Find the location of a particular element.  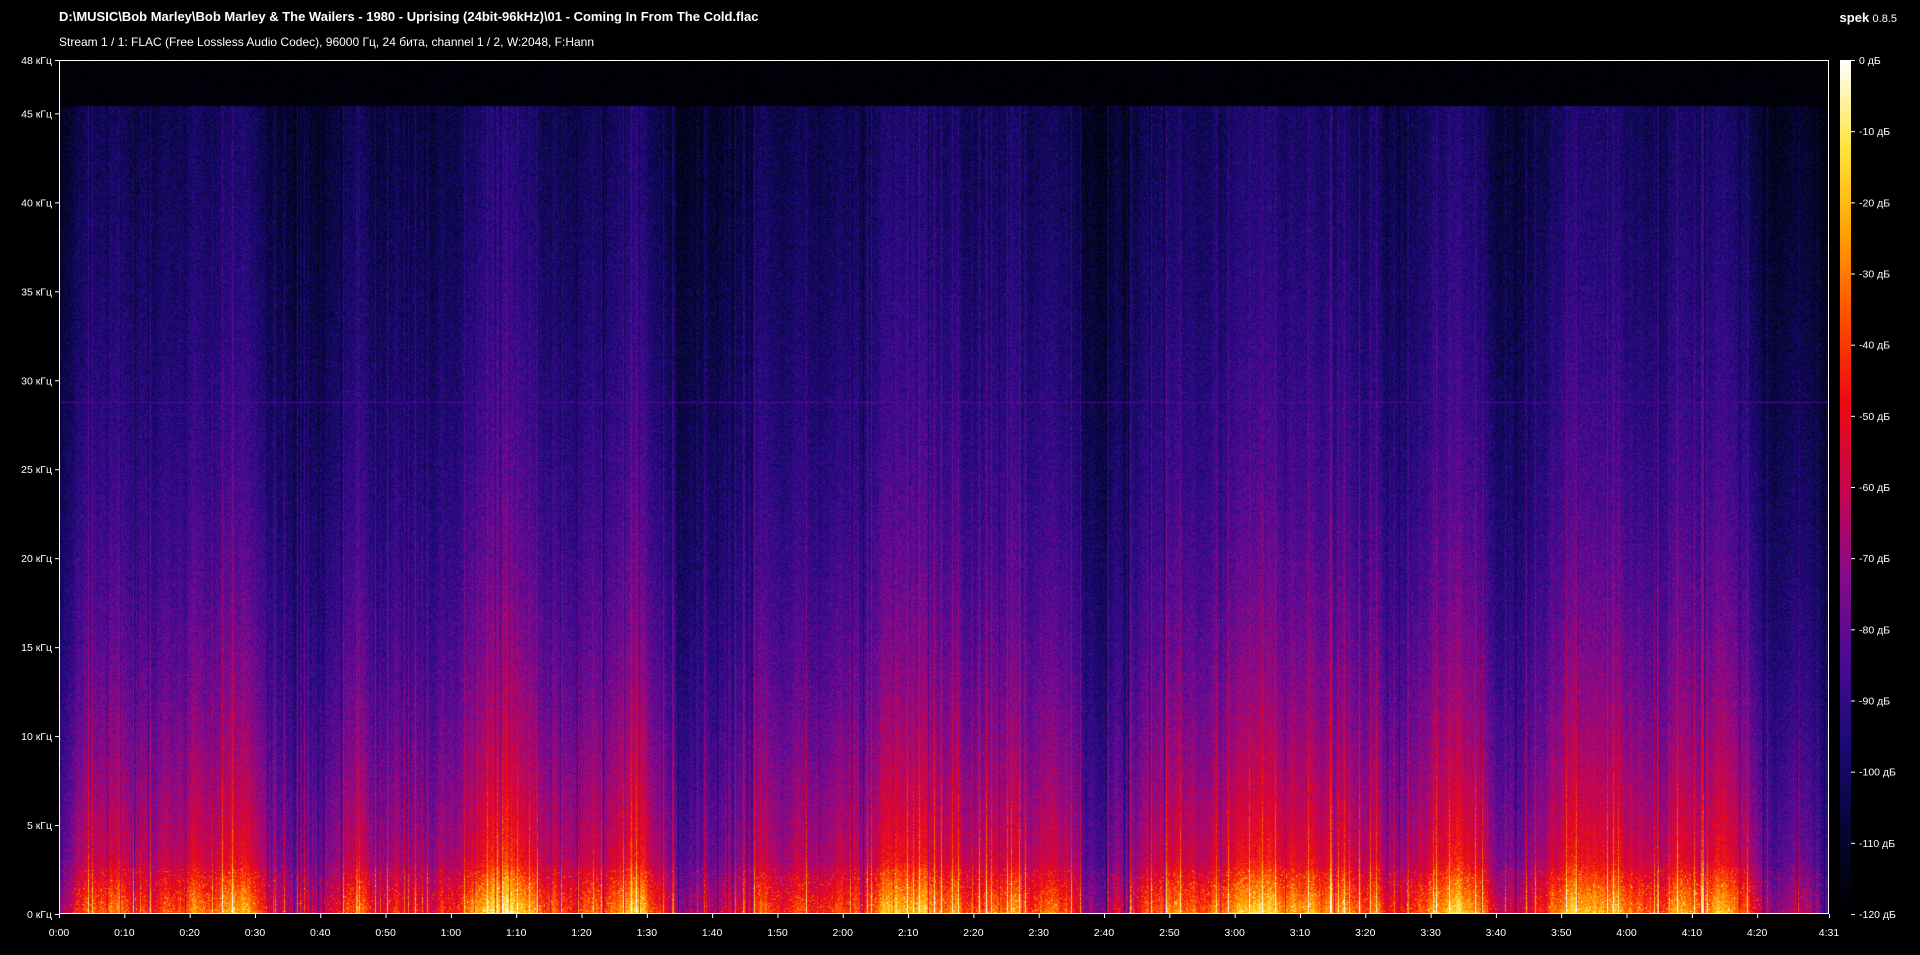

y-tick-label: 48 кГц is located at coordinates (36, 61).